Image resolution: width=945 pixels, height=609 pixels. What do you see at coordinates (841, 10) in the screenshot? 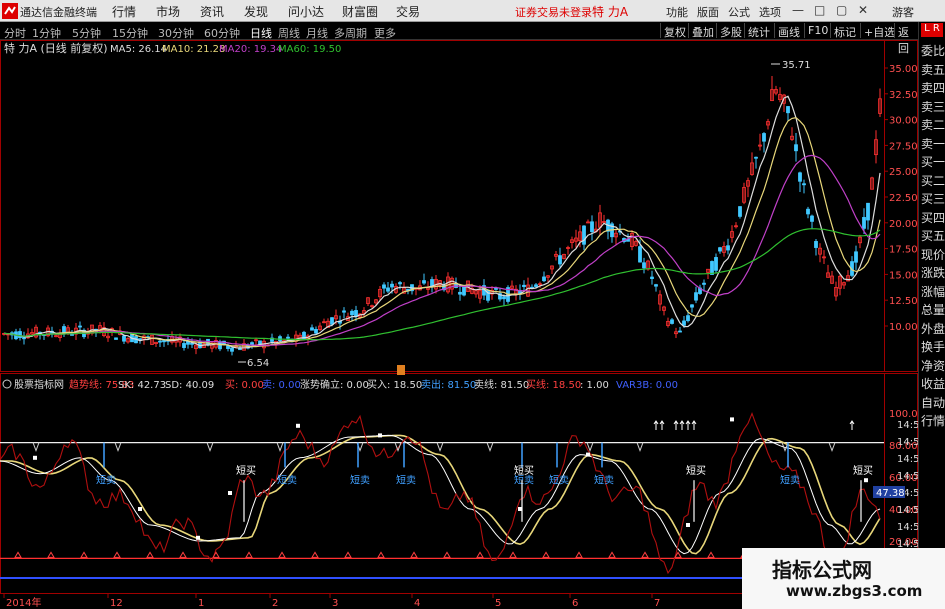
I see `maximize-icon: ▢` at bounding box center [841, 10].